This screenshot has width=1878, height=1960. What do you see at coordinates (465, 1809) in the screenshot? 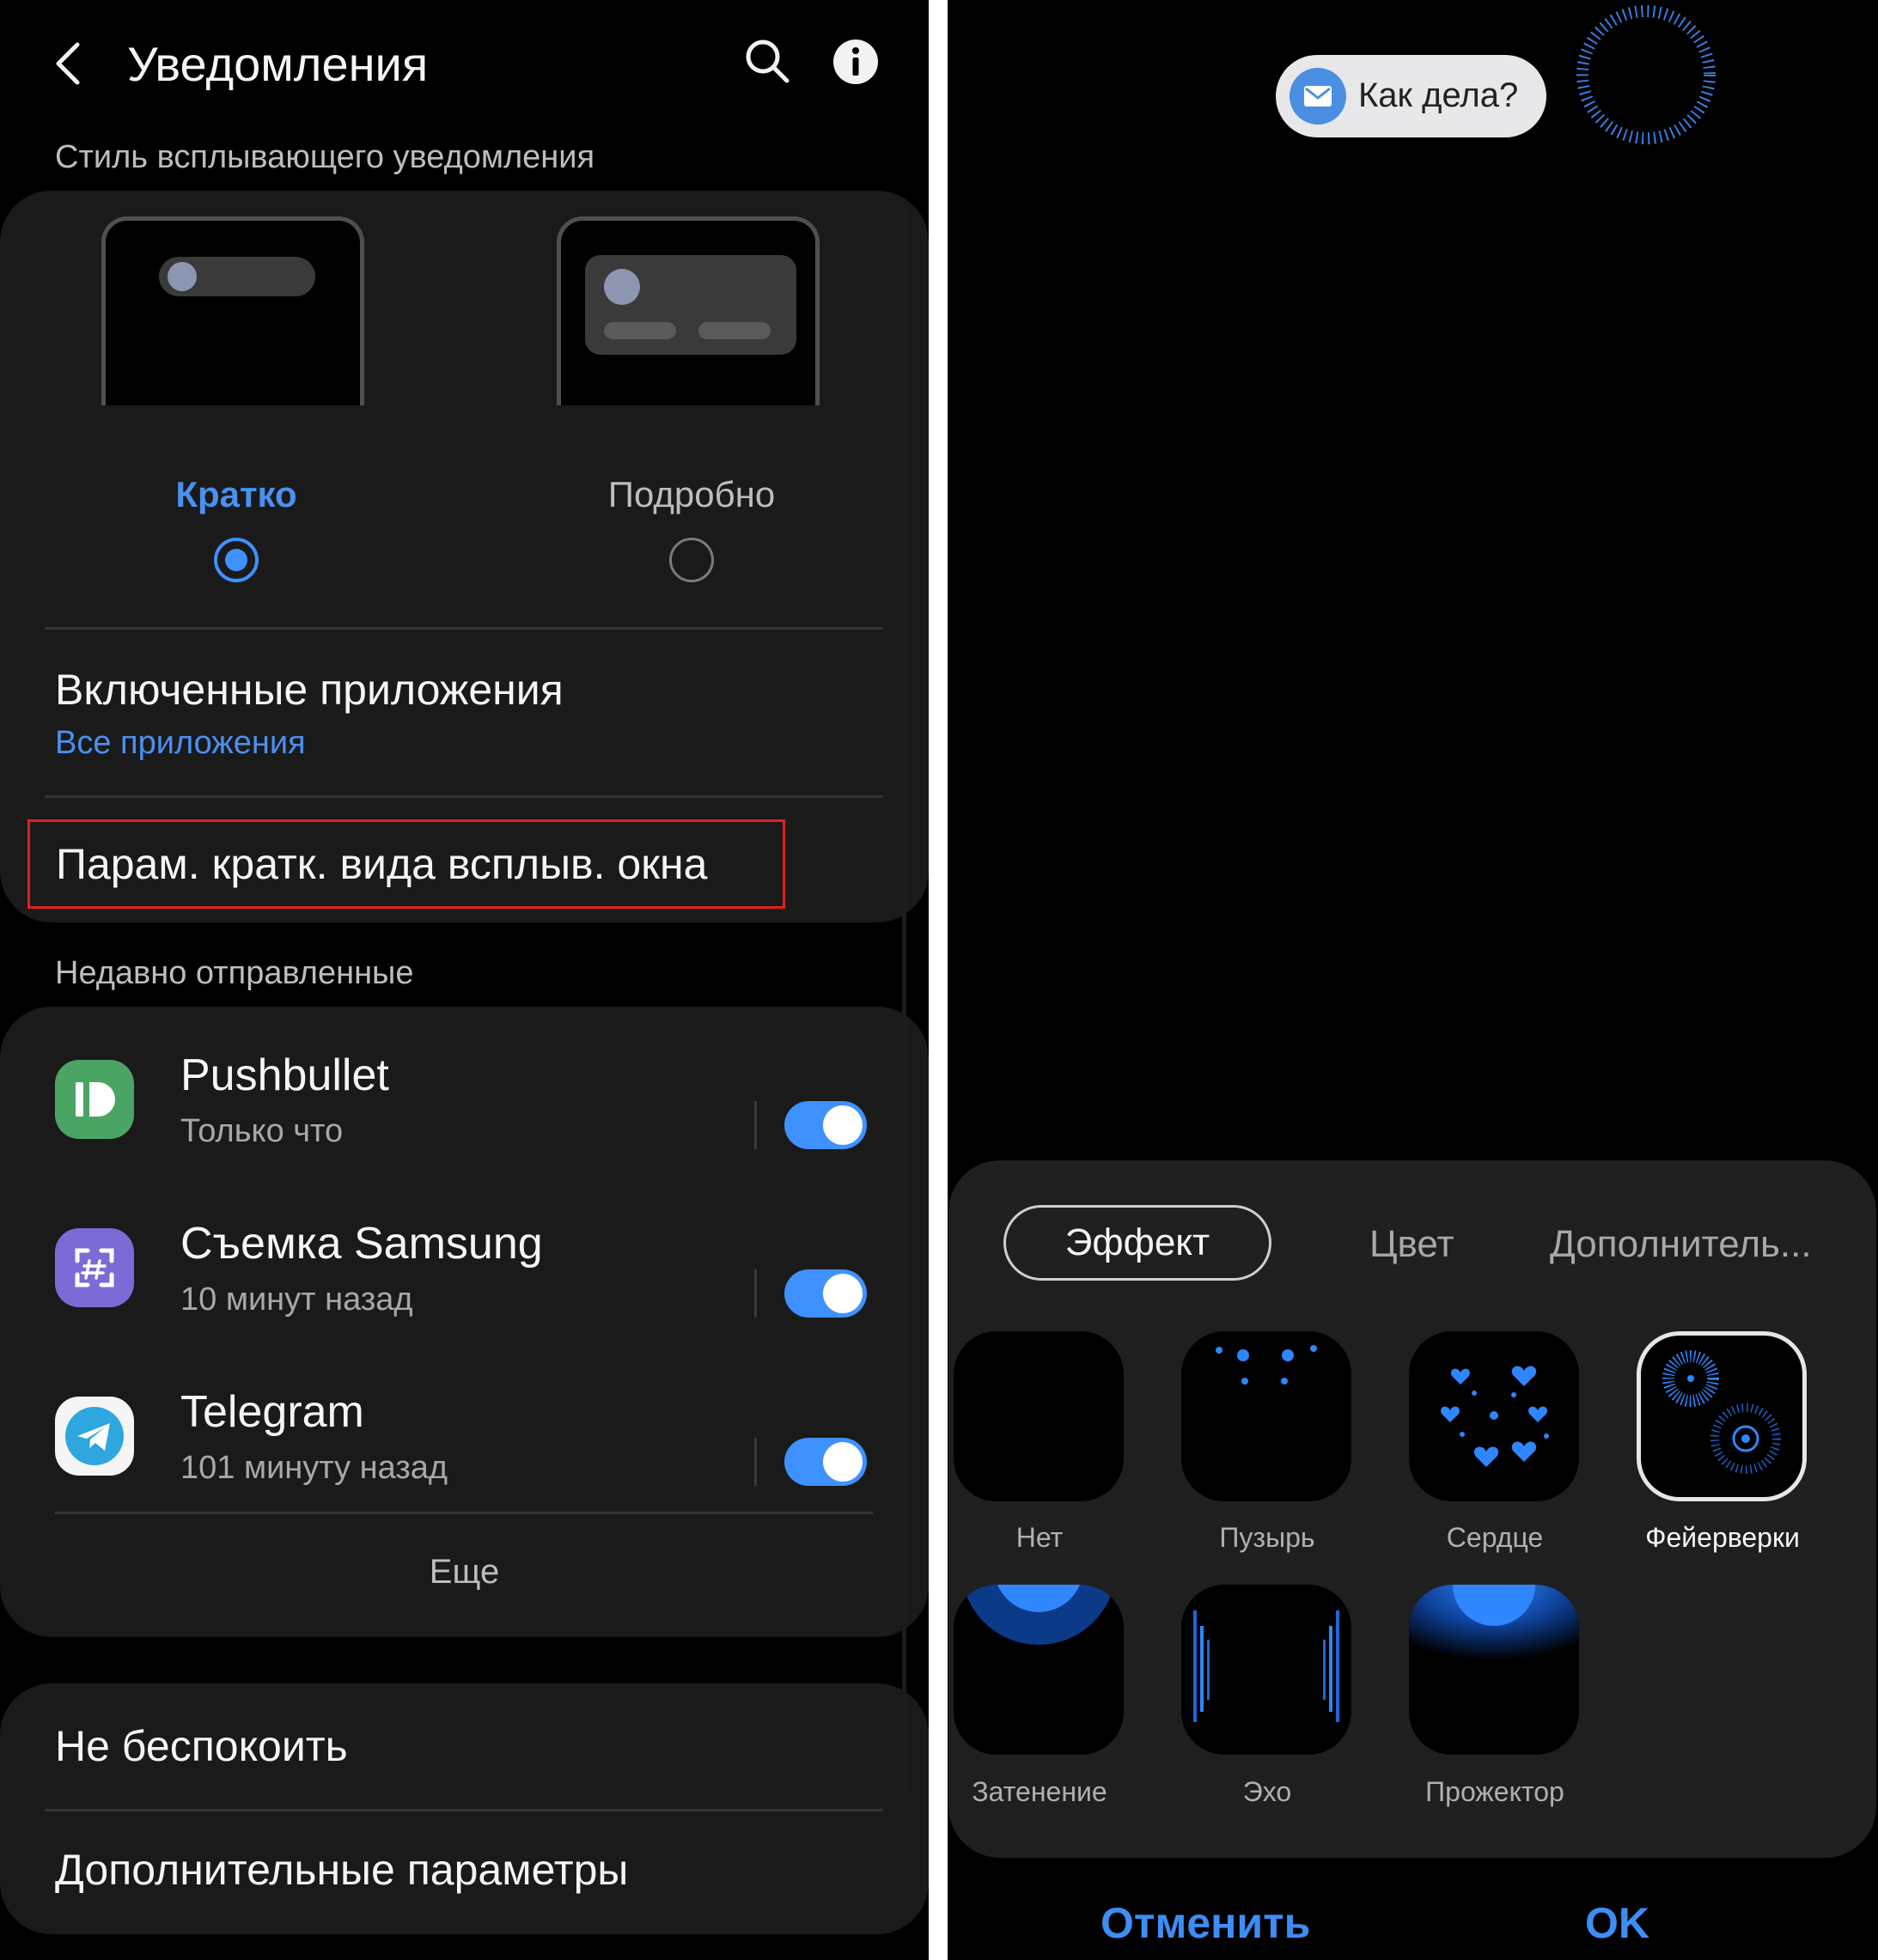
I see `other-settings-card: Не беспокоить Дополнительные параметры` at bounding box center [465, 1809].